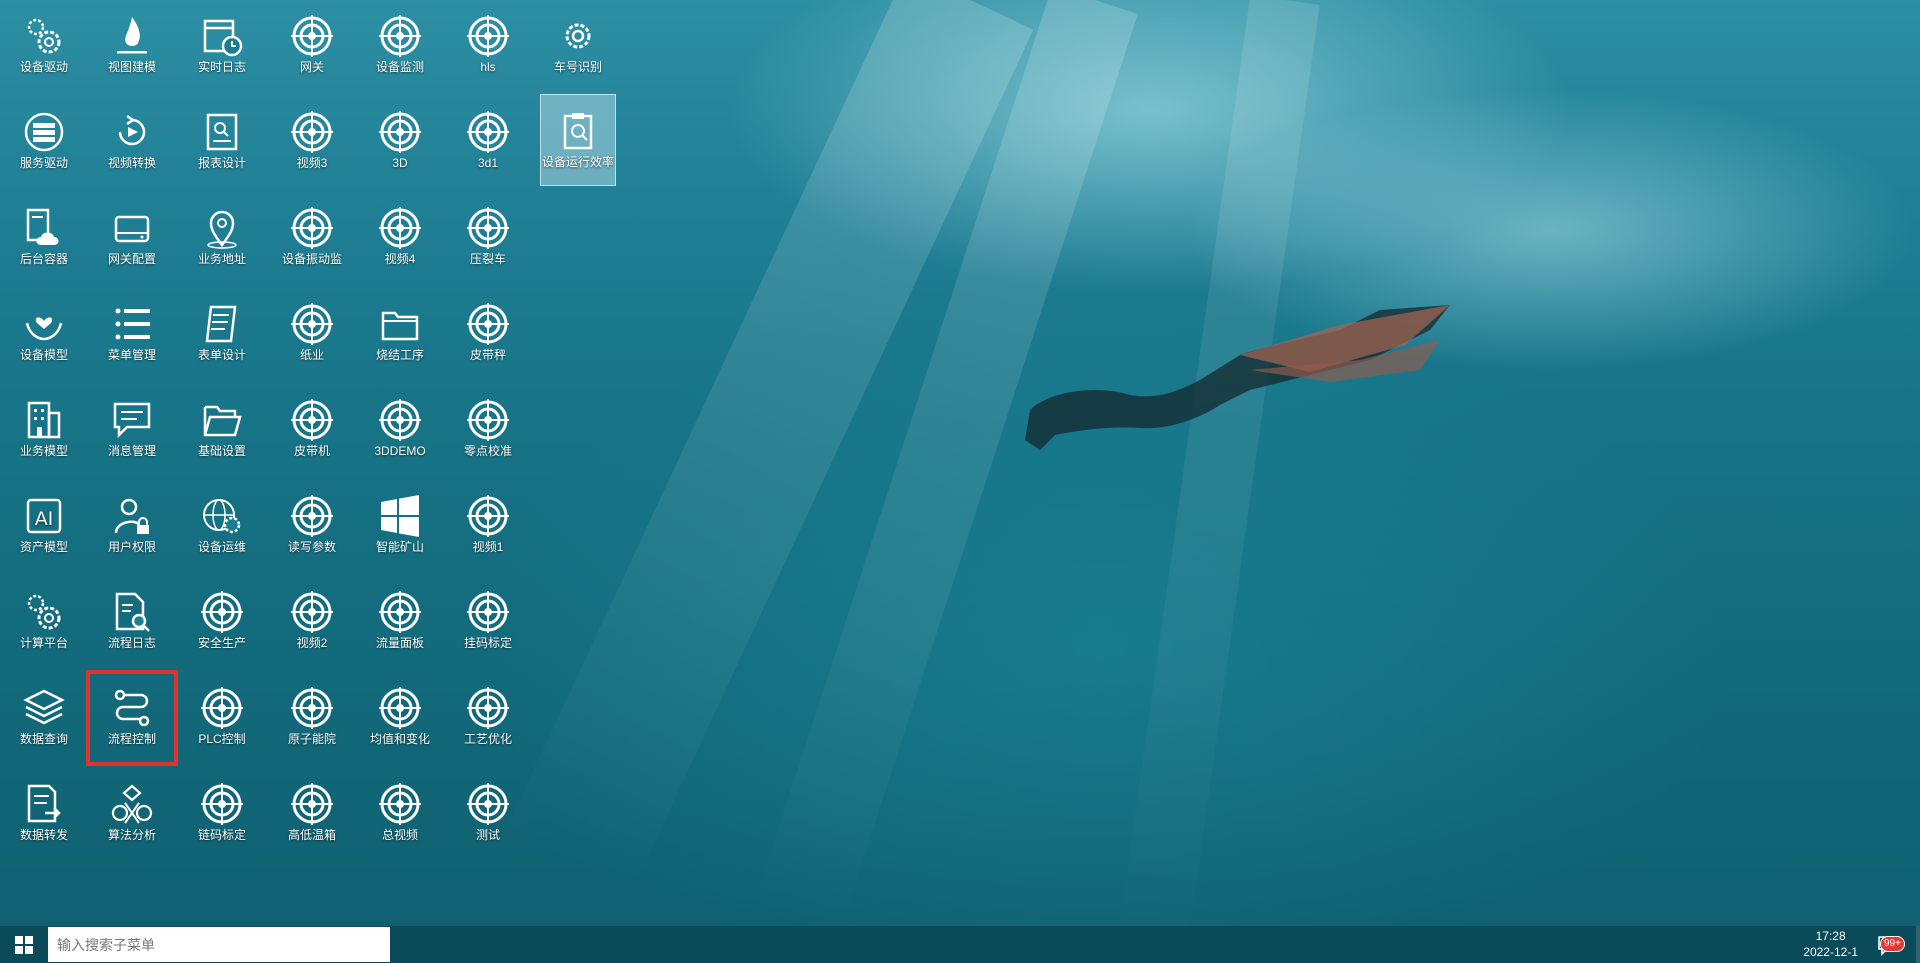  What do you see at coordinates (132, 238) in the screenshot?
I see `desktop-icon: 网关配置` at bounding box center [132, 238].